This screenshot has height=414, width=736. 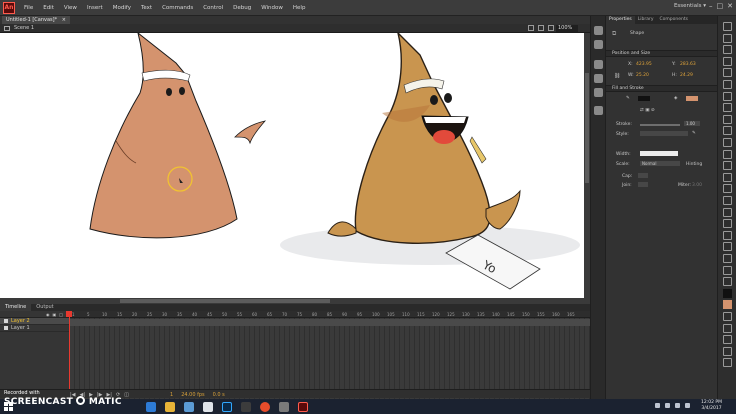 What do you see at coordinates (727, 212) in the screenshot?
I see `ink-bottle-tool-icon` at bounding box center [727, 212].